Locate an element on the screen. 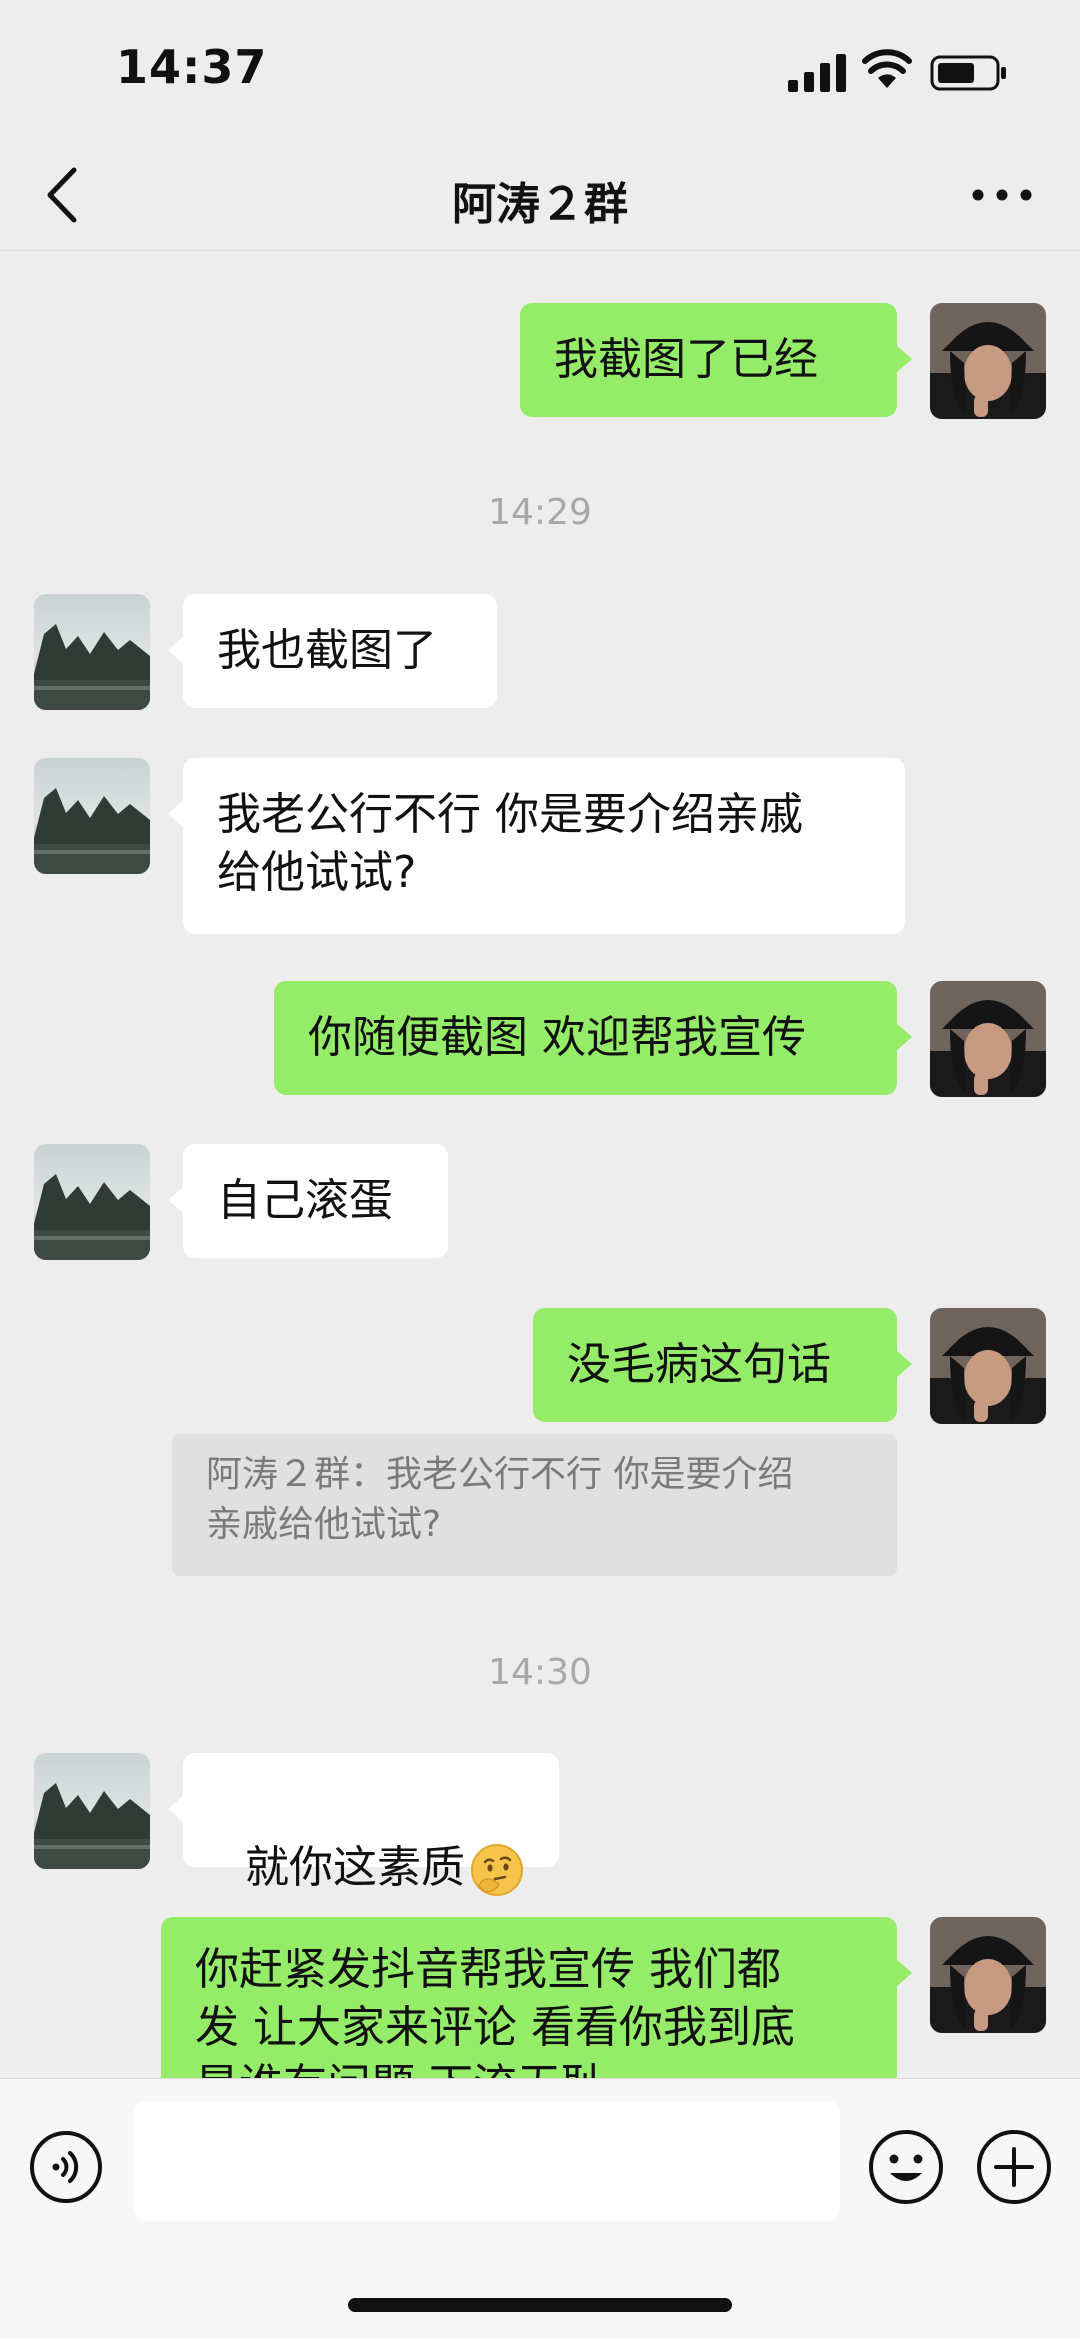 Image resolution: width=1080 pixels, height=2338 pixels. wifi-icon is located at coordinates (887, 68).